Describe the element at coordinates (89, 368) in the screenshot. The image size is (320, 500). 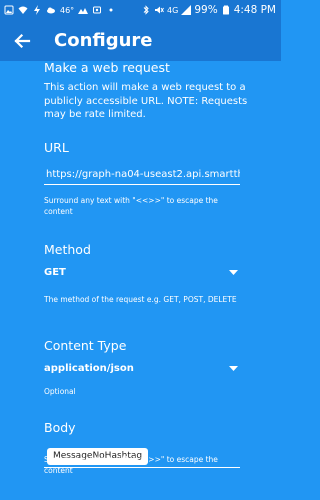
I see `content-type-value: application/json` at that location.